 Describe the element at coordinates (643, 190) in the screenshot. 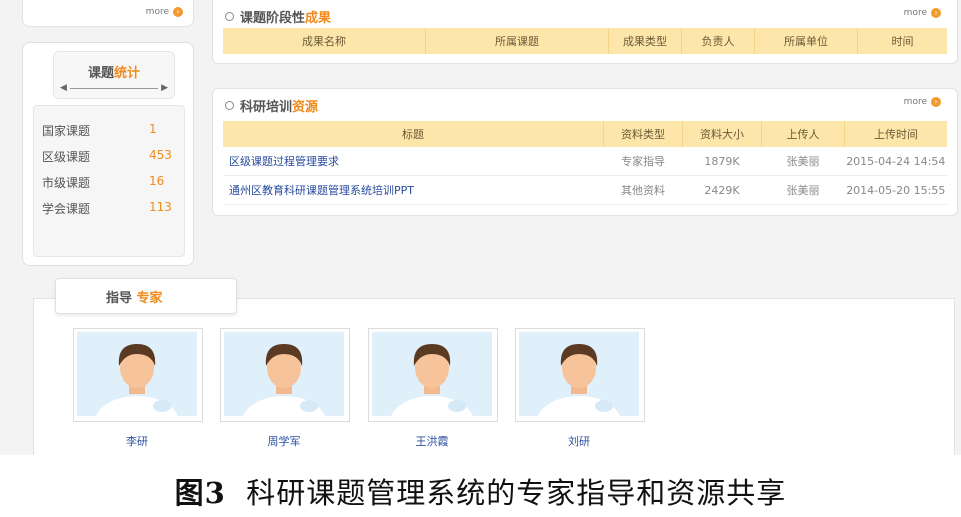

I see `resource-type: 其他资料` at that location.